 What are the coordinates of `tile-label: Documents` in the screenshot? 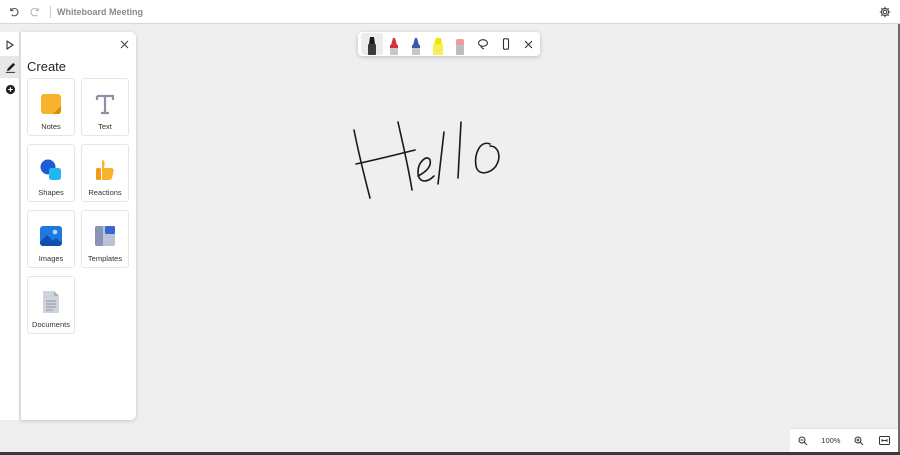 It's located at (51, 324).